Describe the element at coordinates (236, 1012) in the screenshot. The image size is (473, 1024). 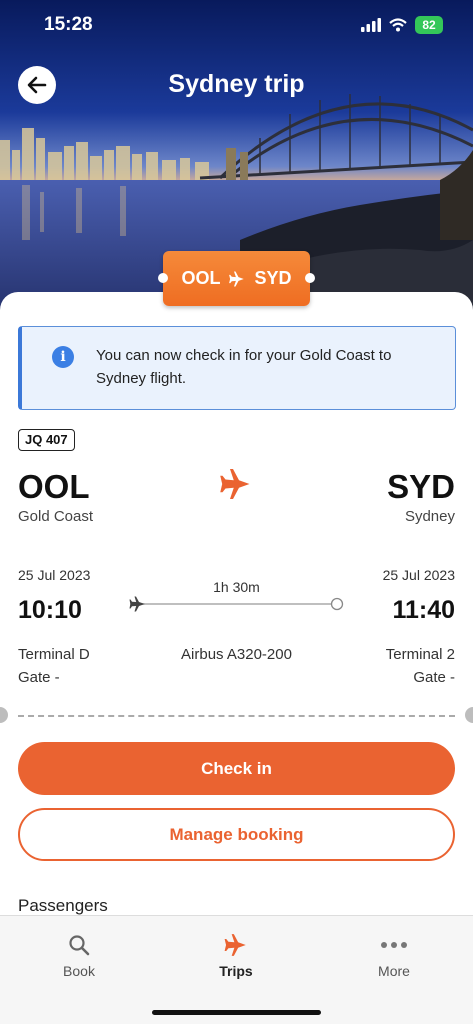
I see `home-indicator` at that location.